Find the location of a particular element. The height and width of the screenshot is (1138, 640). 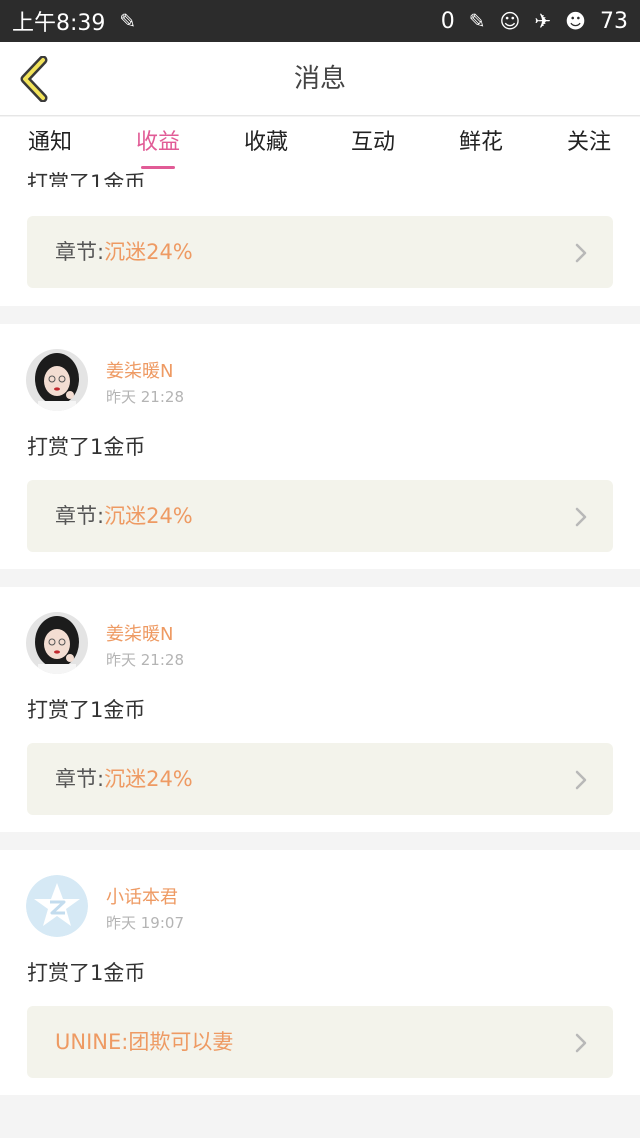

tab-earnings: 收益 is located at coordinates (158, 144).